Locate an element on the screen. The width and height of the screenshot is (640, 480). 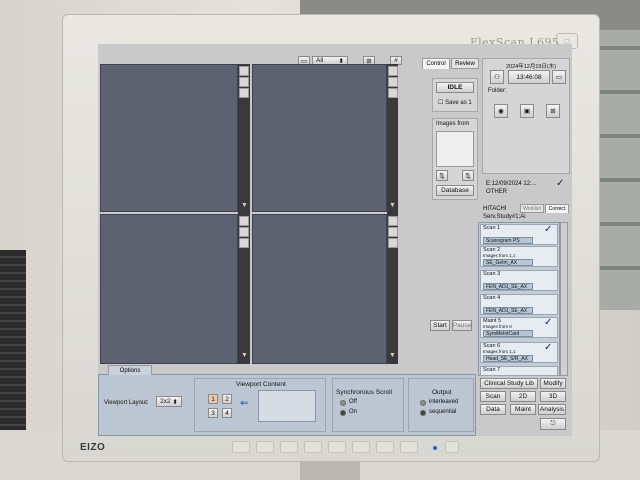
sync-on-label: On is located at coordinates (353, 412).